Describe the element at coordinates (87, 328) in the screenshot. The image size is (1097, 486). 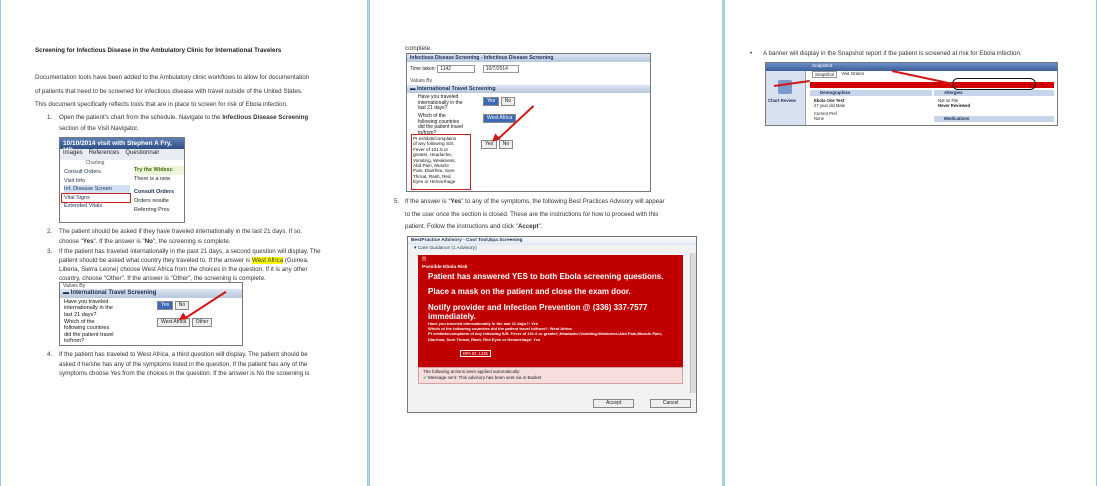
I see `question-line: following countries` at that location.